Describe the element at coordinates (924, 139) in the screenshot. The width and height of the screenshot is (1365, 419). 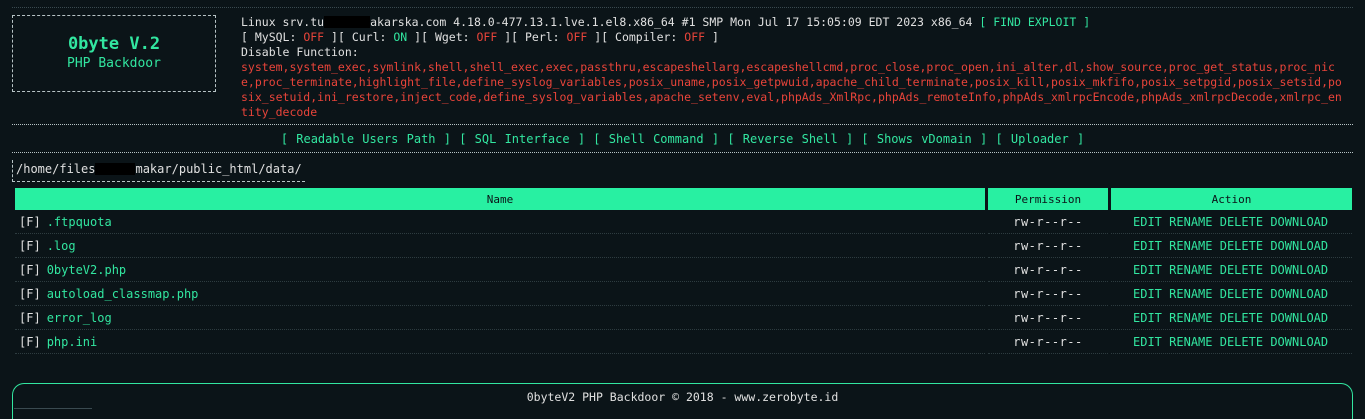
I see `nav-shows-vdomain: [ Shows vDomain ]` at that location.